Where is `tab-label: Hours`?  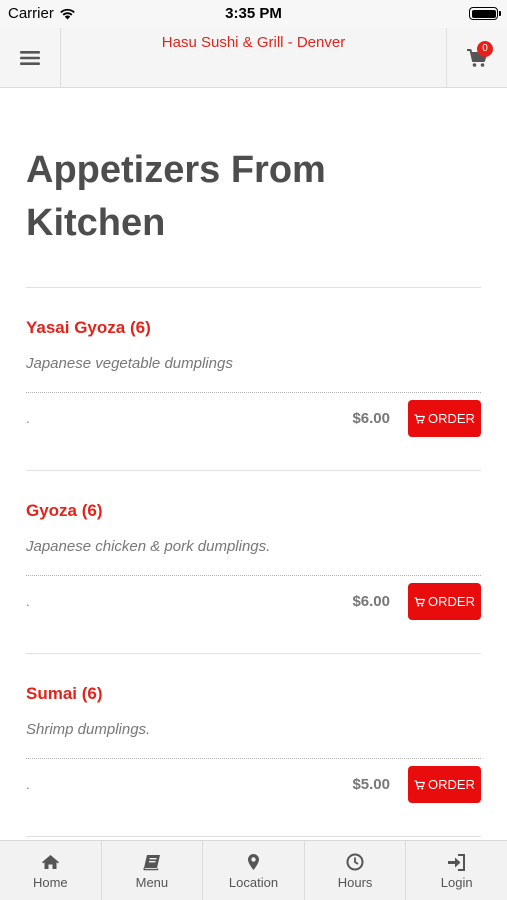
tab-label: Hours is located at coordinates (355, 882).